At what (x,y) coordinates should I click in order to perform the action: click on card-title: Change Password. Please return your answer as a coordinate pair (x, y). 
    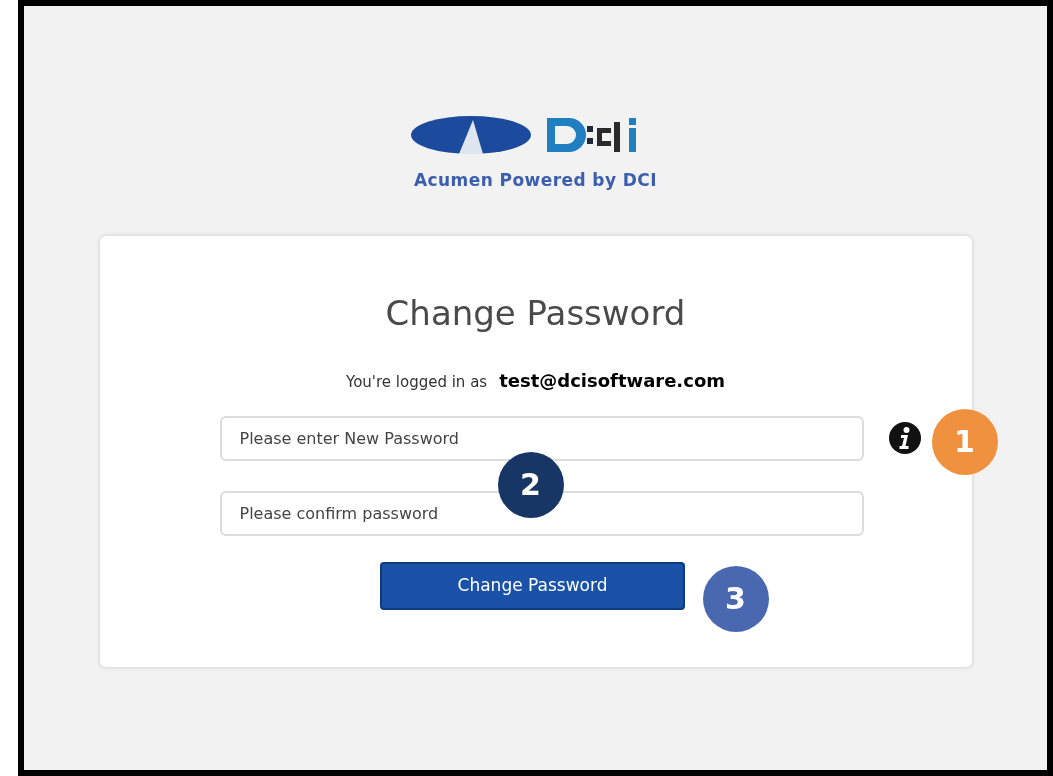
    Looking at the image, I should click on (535, 313).